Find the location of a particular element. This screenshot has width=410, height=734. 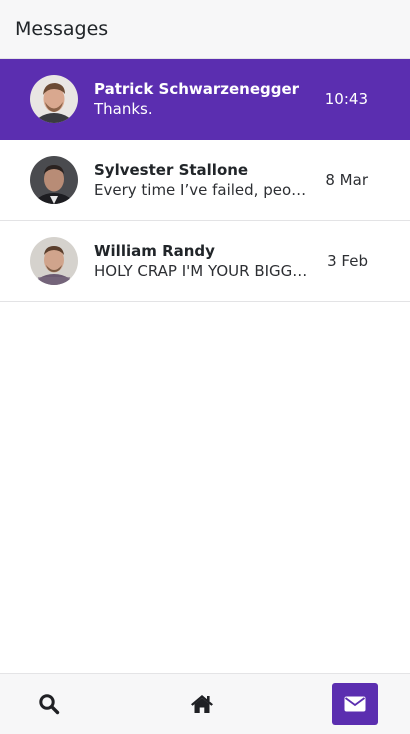

bottom-nav is located at coordinates (205, 703).